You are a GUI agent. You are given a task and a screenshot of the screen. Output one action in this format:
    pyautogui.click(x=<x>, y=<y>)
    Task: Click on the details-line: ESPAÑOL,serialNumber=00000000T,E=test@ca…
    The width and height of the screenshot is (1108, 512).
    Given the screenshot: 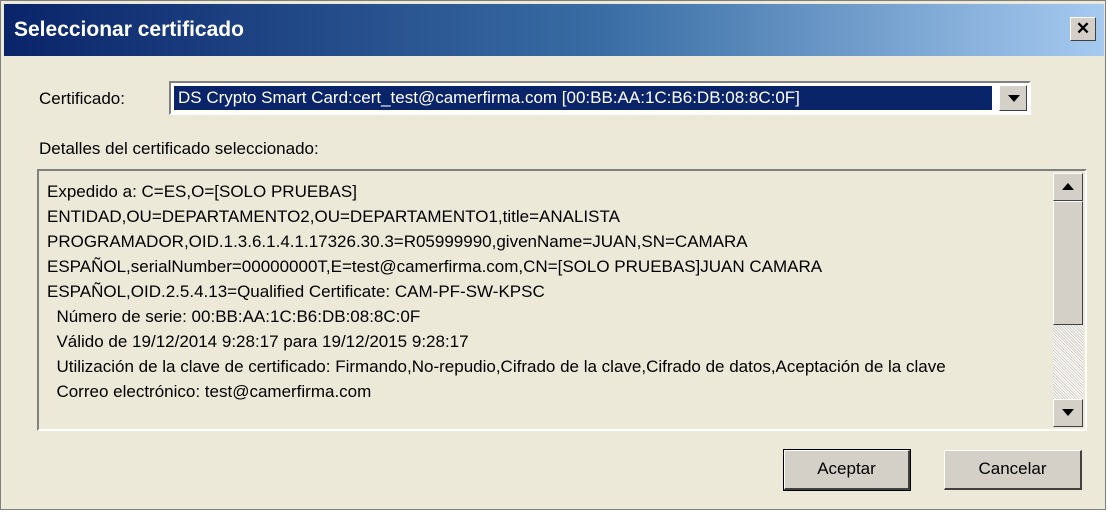 What is the action you would take?
    pyautogui.click(x=435, y=266)
    